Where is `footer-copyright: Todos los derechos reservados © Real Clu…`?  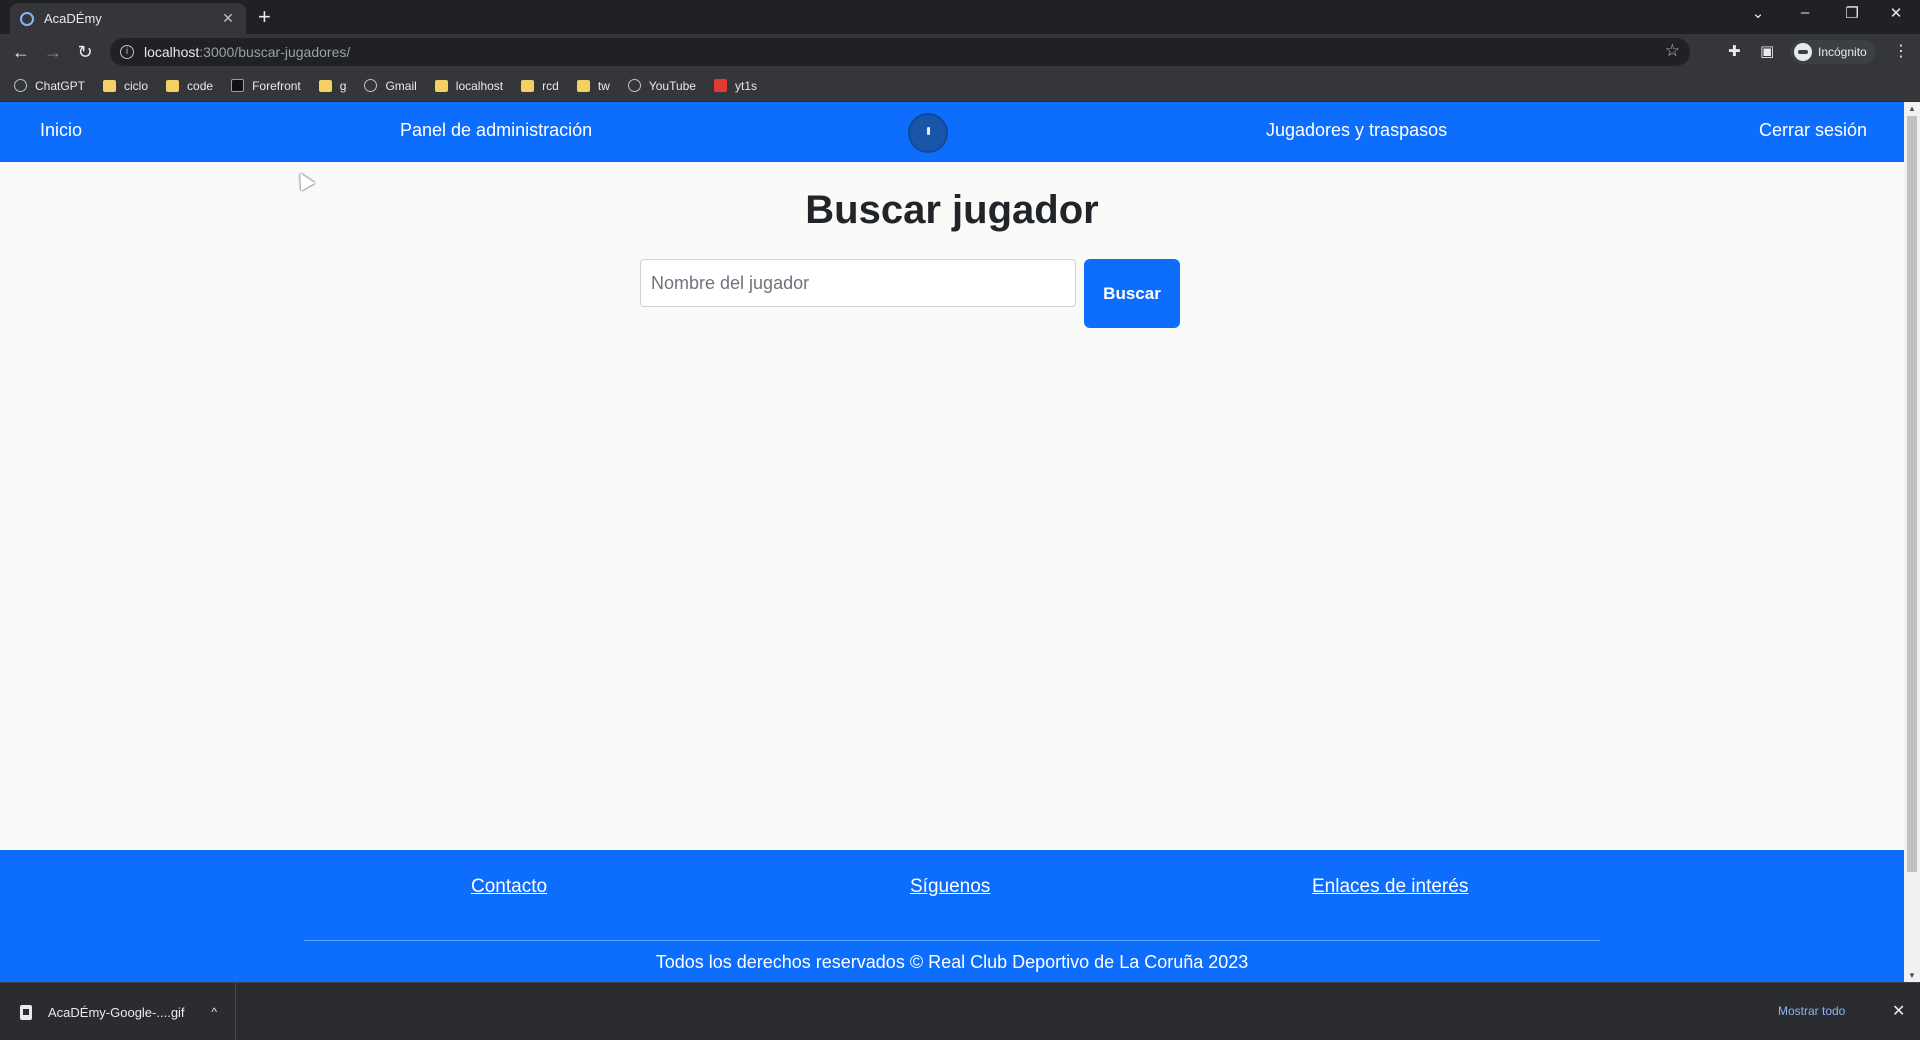 footer-copyright: Todos los derechos reservados © Real Clu… is located at coordinates (952, 962).